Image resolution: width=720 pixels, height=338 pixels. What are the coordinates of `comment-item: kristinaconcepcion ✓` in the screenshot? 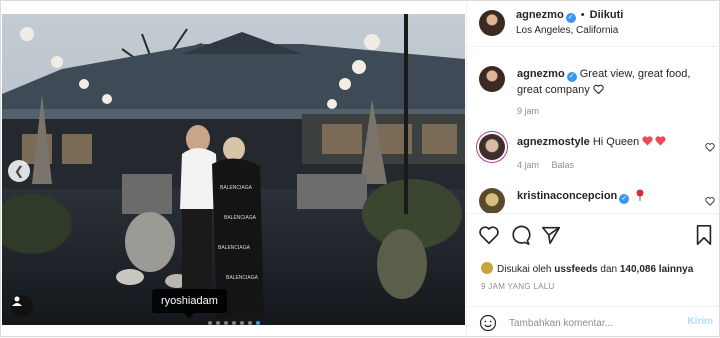 It's located at (593, 199).